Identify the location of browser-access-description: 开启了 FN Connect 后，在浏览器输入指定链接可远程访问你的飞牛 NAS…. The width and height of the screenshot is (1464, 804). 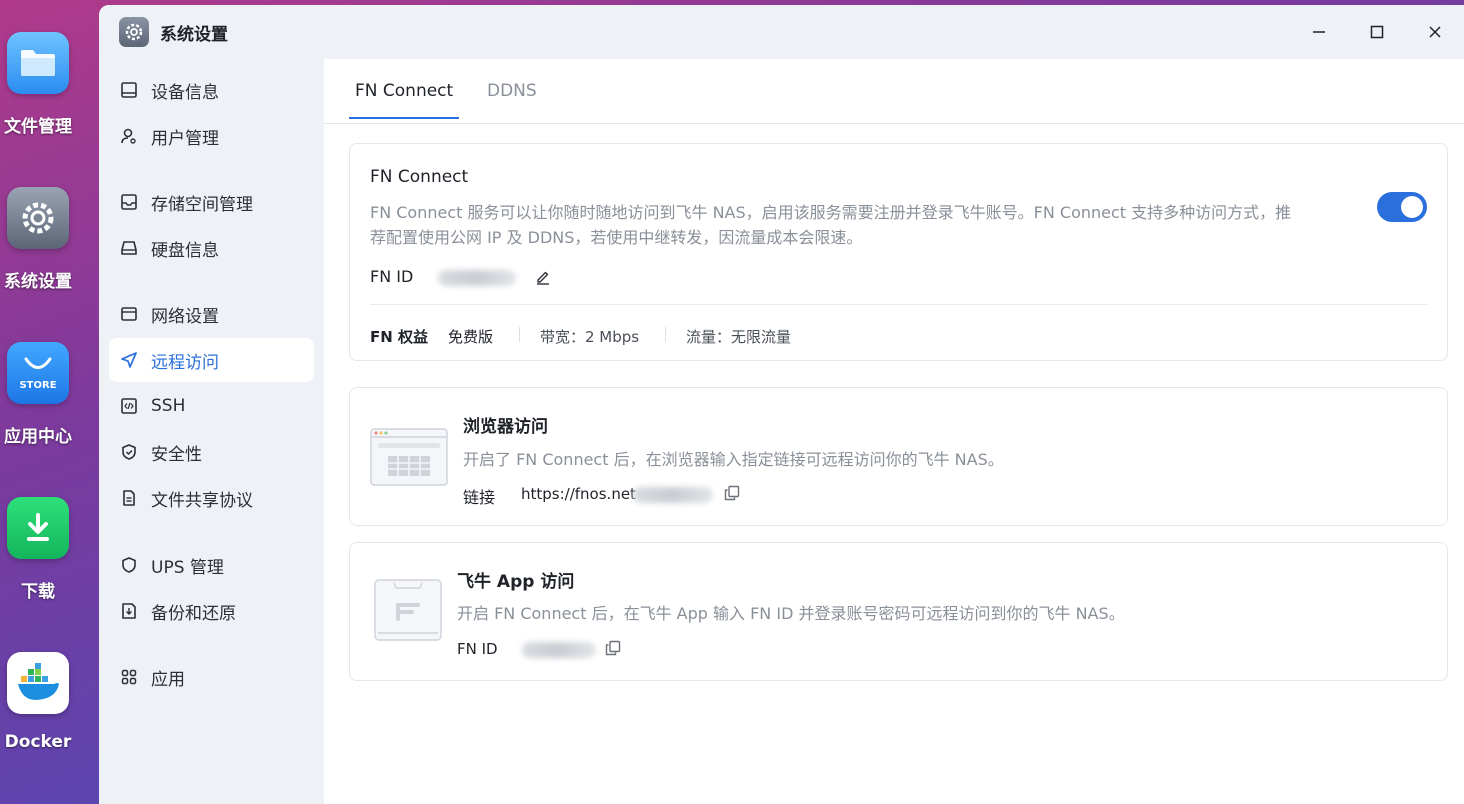
(733, 459).